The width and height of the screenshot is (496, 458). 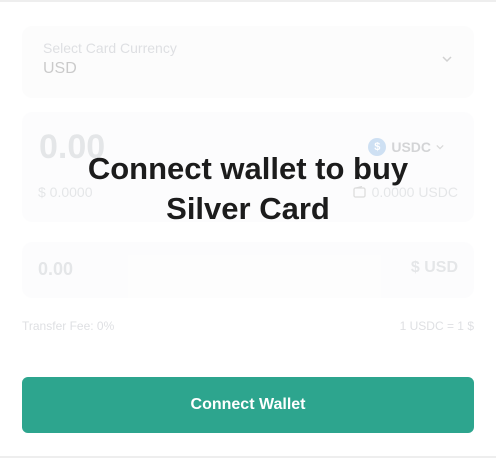 What do you see at coordinates (248, 62) in the screenshot?
I see `card-currency-select: Select Card Currency USD` at bounding box center [248, 62].